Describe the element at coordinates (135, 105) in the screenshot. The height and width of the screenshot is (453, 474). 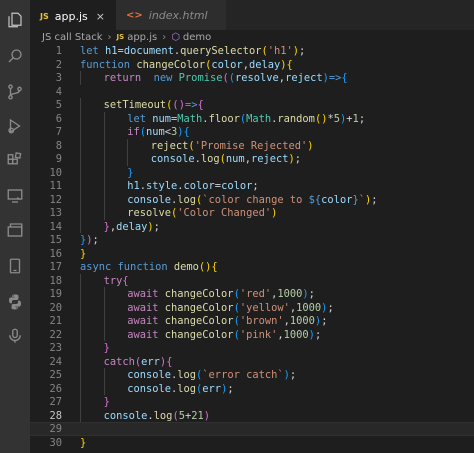
I see `code-token: setTimeout` at that location.